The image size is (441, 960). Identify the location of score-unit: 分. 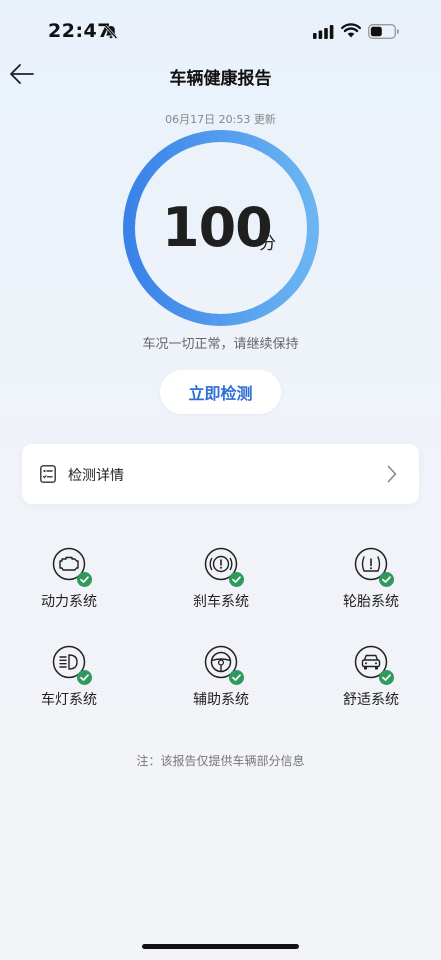
(267, 244).